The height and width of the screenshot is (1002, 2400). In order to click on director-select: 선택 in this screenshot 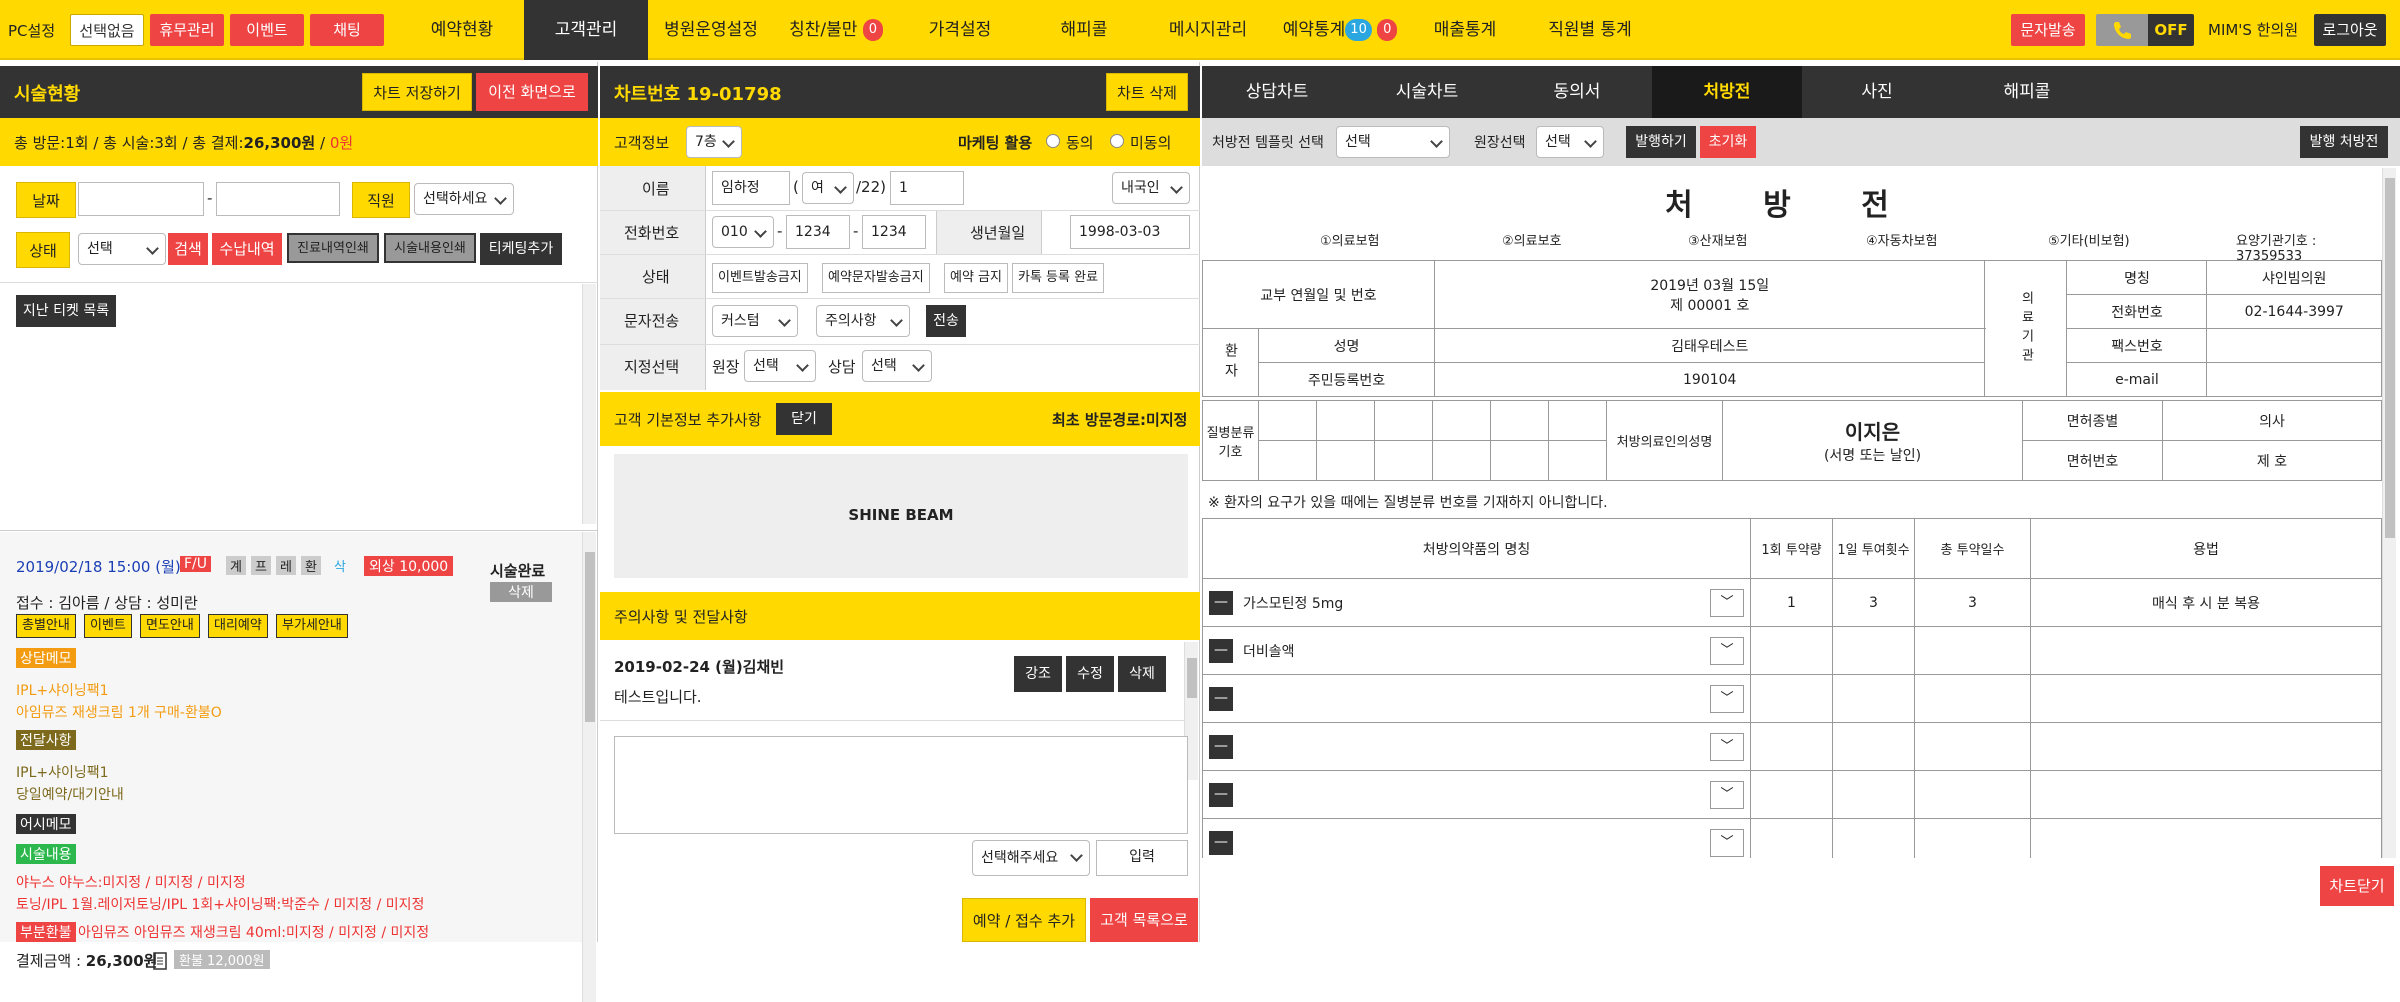, I will do `click(780, 366)`.